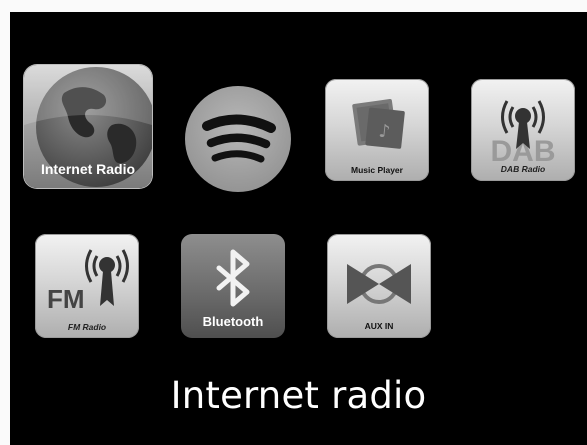 Image resolution: width=587 pixels, height=445 pixels. I want to click on music-player-tile: ♪ Music Player, so click(377, 130).